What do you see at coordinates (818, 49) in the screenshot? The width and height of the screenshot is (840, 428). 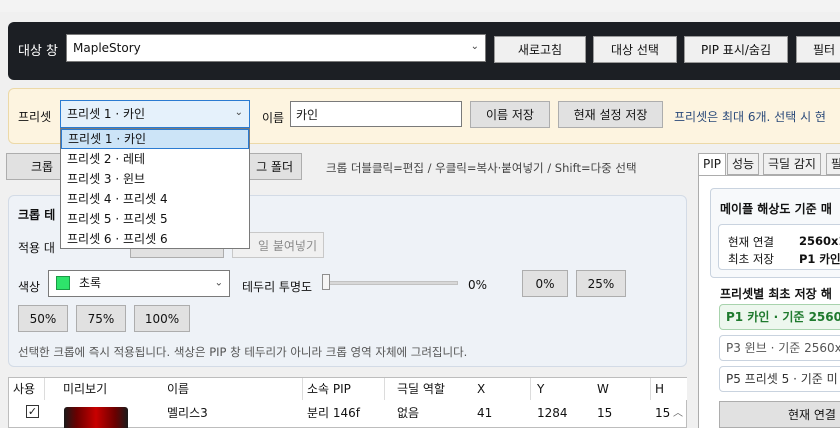 I see `filter-button: 필터` at bounding box center [818, 49].